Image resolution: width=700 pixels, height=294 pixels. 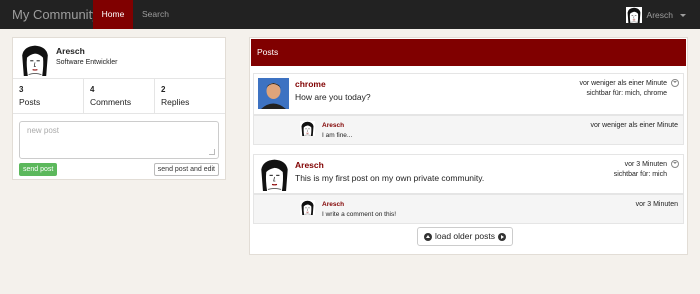 I want to click on person-photo-icon, so click(x=273, y=93).